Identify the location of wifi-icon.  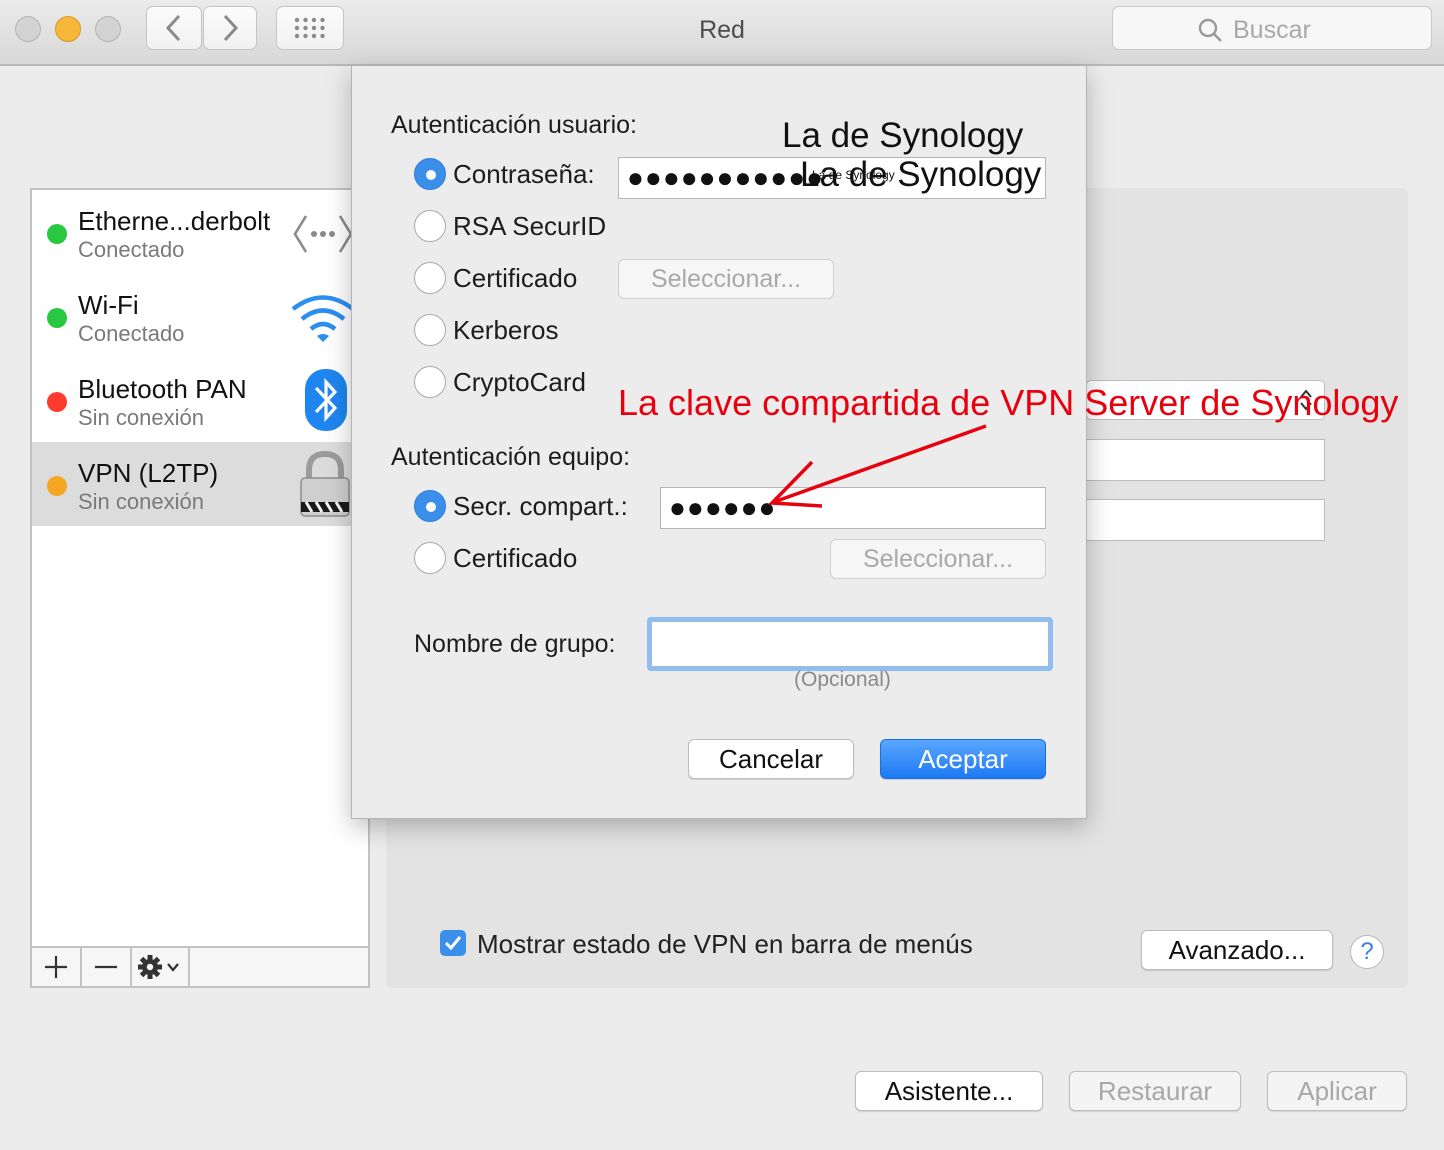
(323, 318).